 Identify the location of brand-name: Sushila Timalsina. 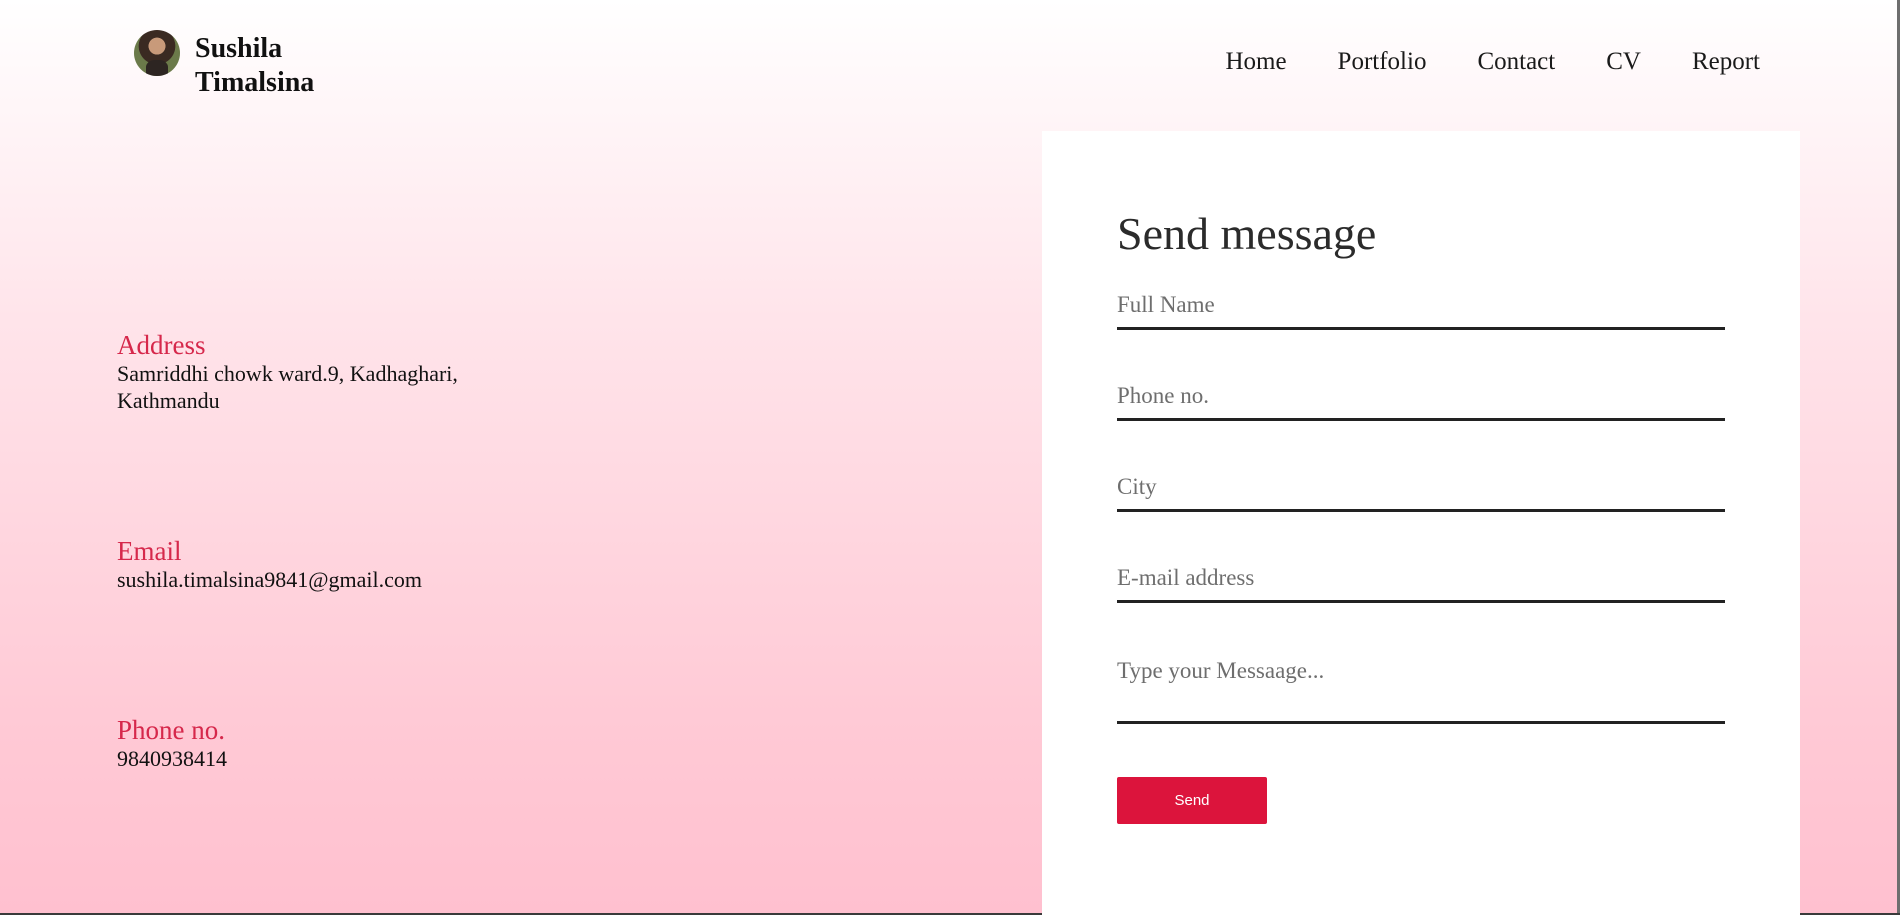
(255, 65).